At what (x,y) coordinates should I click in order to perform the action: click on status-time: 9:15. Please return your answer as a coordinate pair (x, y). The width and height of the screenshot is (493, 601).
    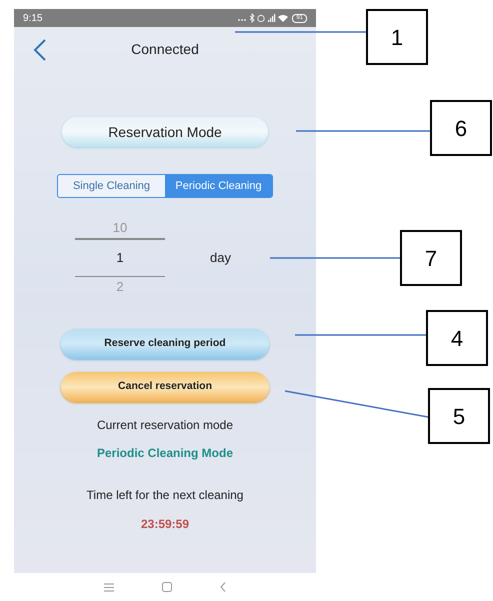
    Looking at the image, I should click on (32, 19).